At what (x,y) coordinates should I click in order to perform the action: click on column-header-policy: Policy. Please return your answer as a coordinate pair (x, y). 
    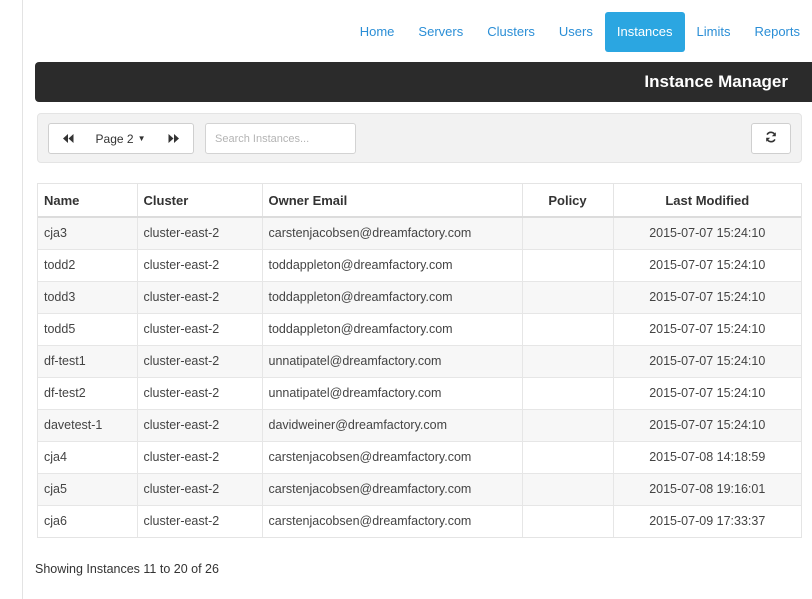
    Looking at the image, I should click on (568, 201).